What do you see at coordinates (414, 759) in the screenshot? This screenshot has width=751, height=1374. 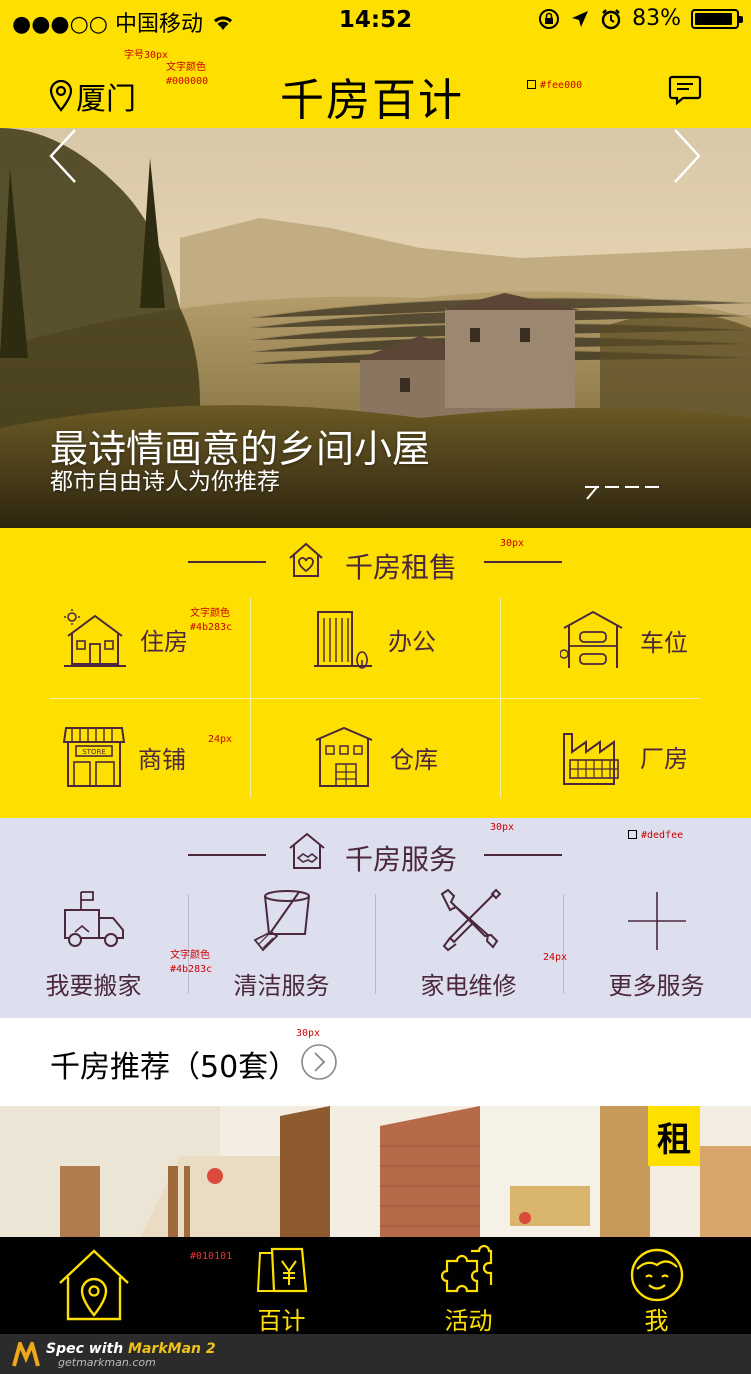 I see `rental-item-label: 仓库` at bounding box center [414, 759].